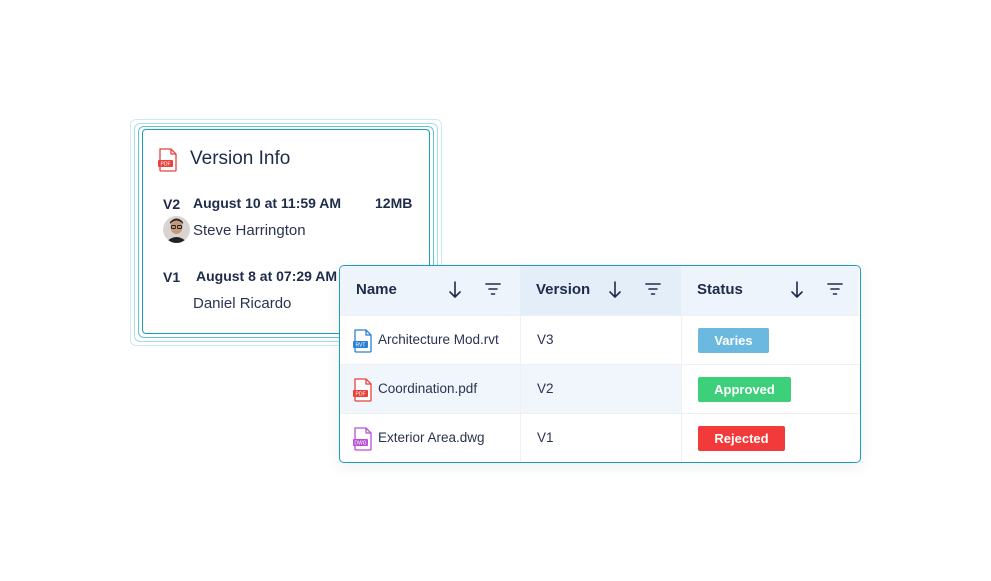 The height and width of the screenshot is (581, 991). Describe the element at coordinates (176, 229) in the screenshot. I see `avatar` at that location.